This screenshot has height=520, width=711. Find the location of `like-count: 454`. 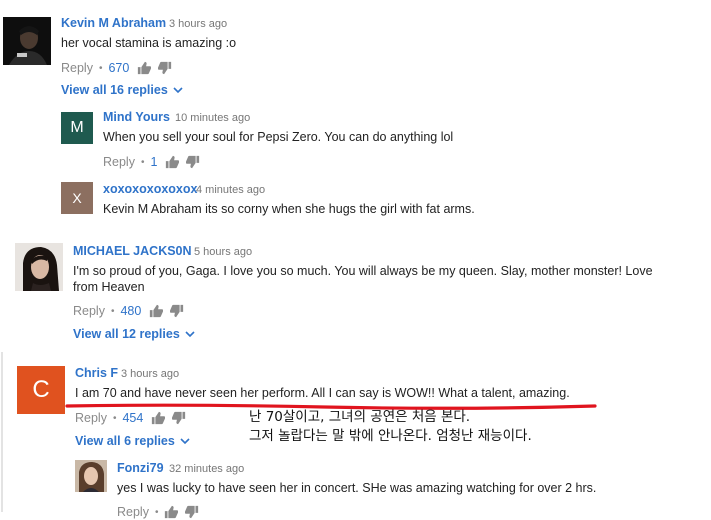

like-count: 454 is located at coordinates (133, 418).